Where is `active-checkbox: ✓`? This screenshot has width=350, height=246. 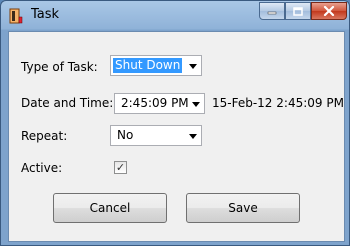 active-checkbox: ✓ is located at coordinates (120, 167).